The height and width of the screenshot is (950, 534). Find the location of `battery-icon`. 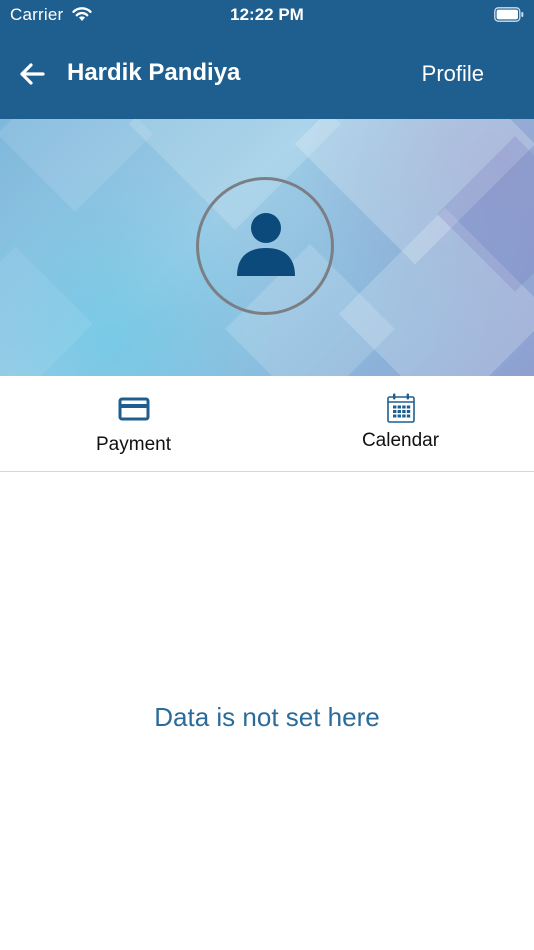

battery-icon is located at coordinates (509, 14).